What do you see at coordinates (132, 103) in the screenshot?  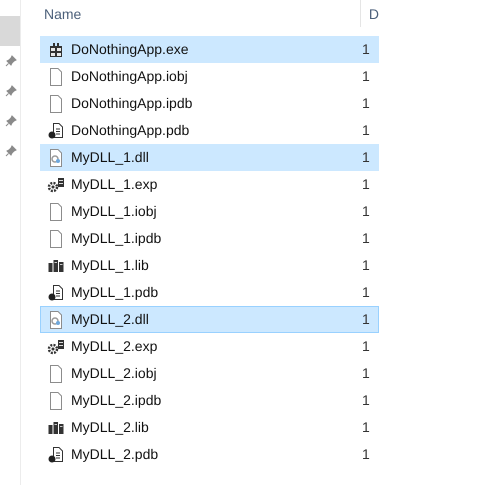 I see `file-name: DoNothingApp.ipdb` at bounding box center [132, 103].